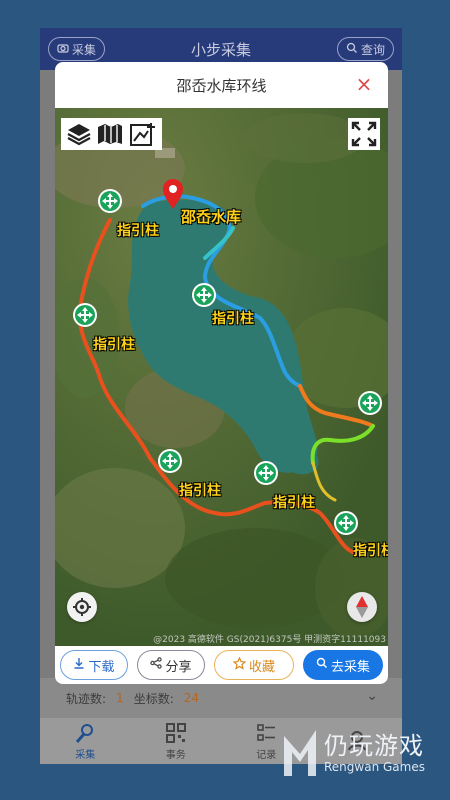 The height and width of the screenshot is (800, 450). I want to click on track-count-label: 轨迹数:, so click(86, 698).